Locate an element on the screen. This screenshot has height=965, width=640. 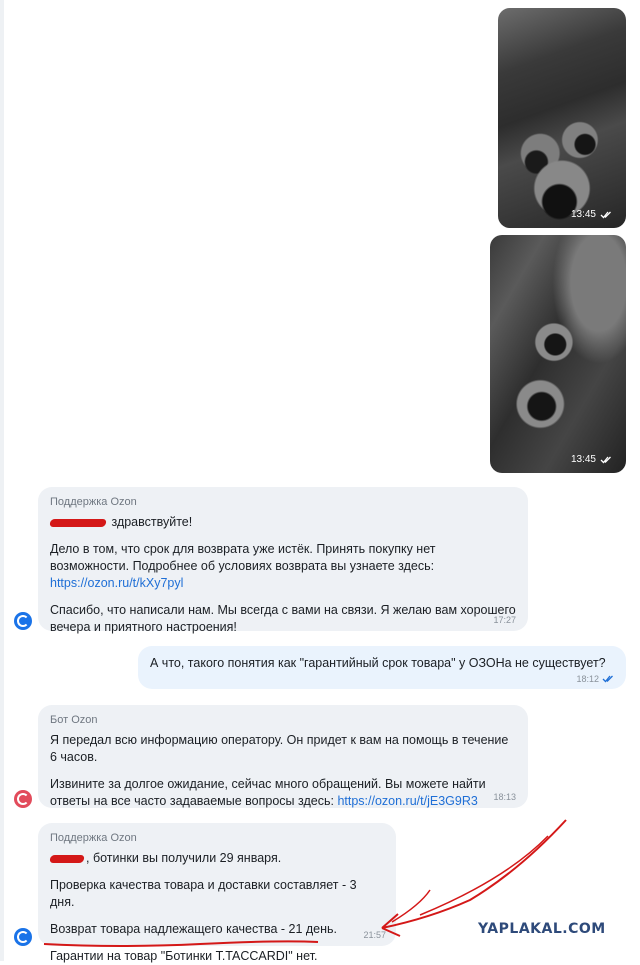
underline-annotation is located at coordinates (181, 943).